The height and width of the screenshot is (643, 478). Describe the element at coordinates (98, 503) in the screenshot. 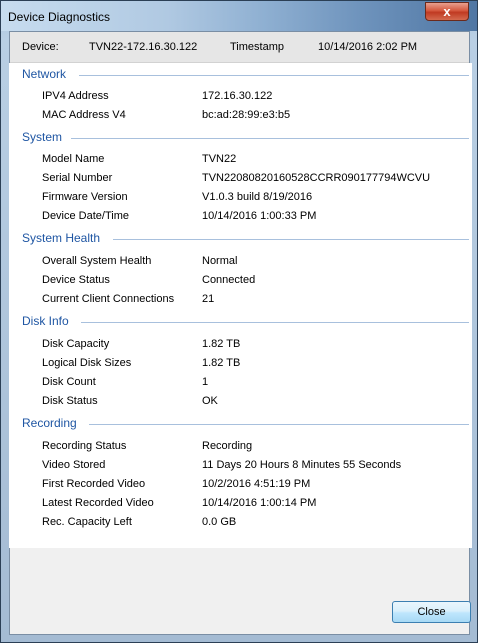

I see `row-label: Latest Recorded Video` at that location.